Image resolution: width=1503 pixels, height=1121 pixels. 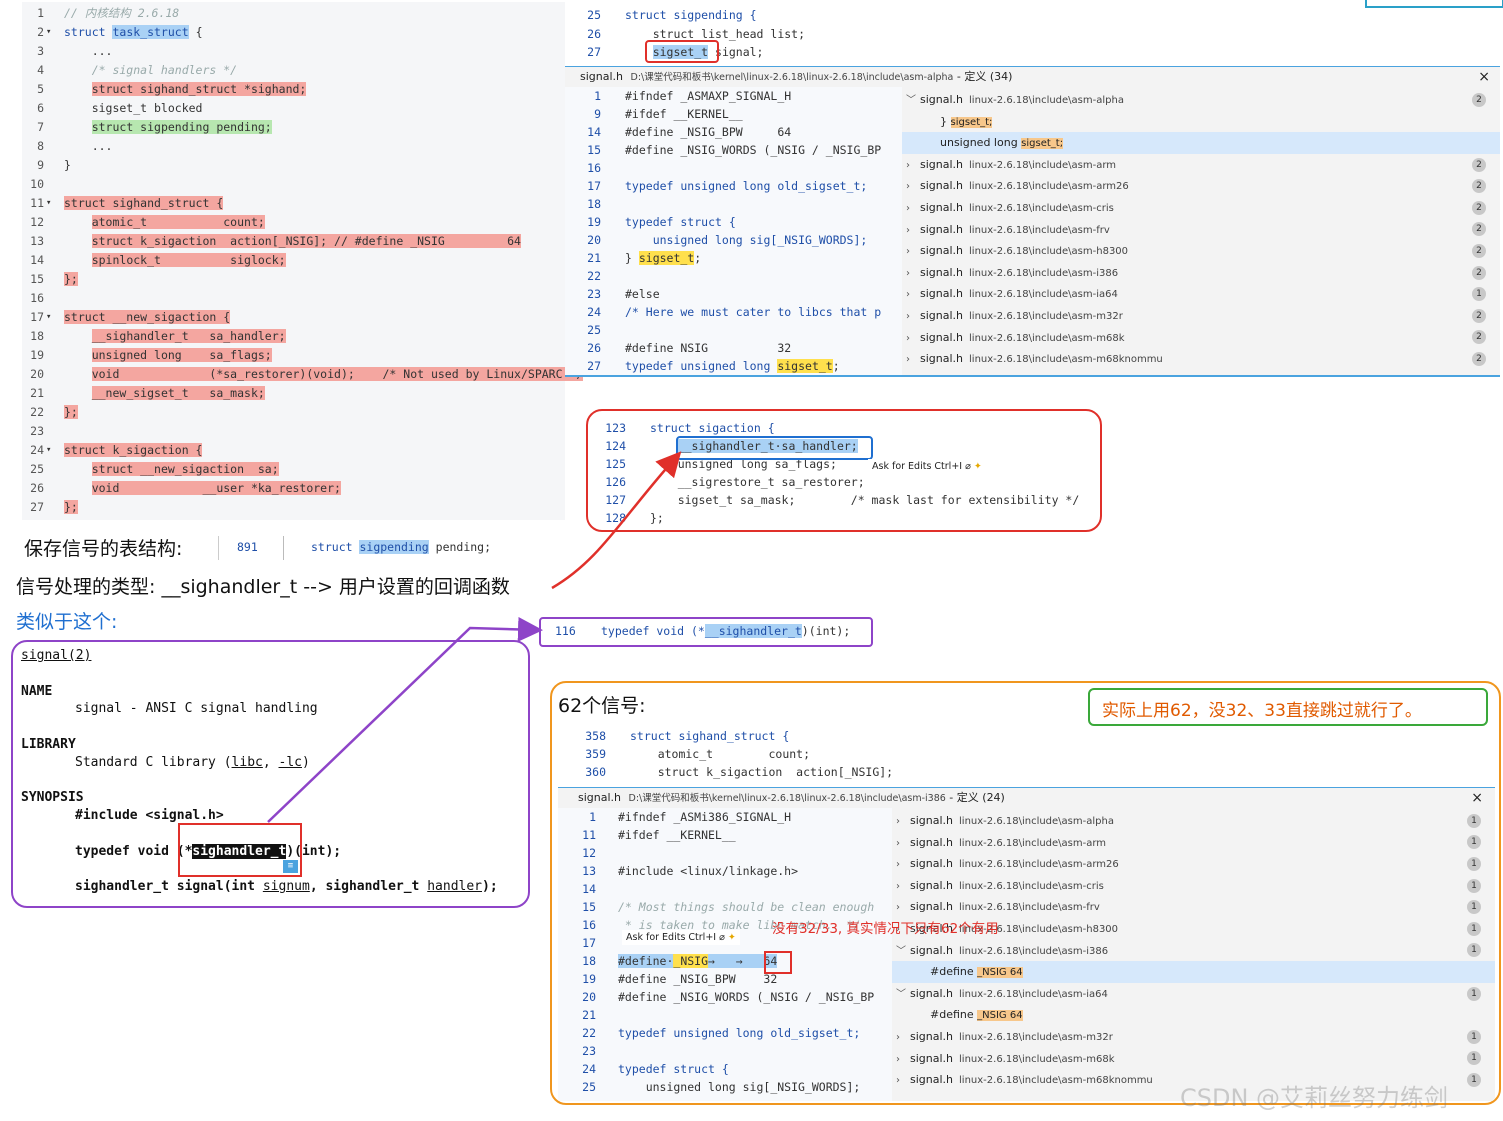 What do you see at coordinates (1201, 273) in the screenshot?
I see `peek-ref-file: › signal.h linux-2.6.18\include\asm-i386 2` at bounding box center [1201, 273].